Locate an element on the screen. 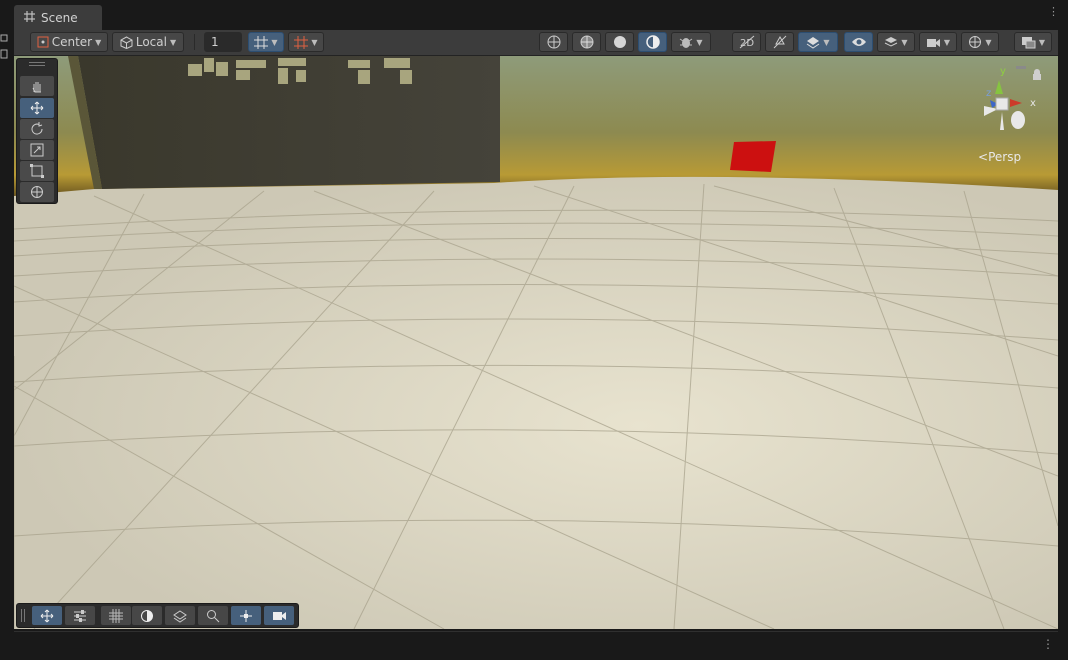  tools-overlay is located at coordinates (37, 131).